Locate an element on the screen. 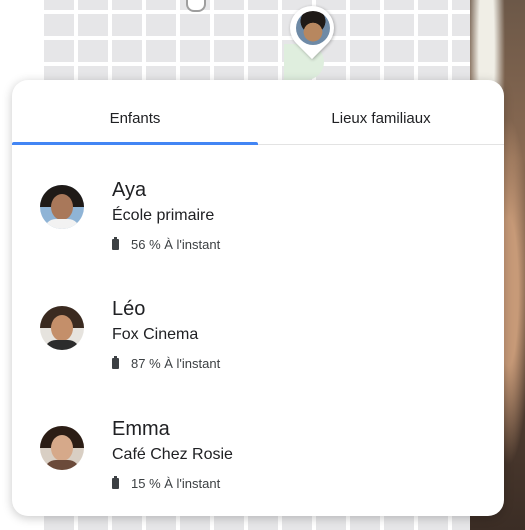 This screenshot has height=530, width=525. battery-level: 15 % is located at coordinates (146, 483).